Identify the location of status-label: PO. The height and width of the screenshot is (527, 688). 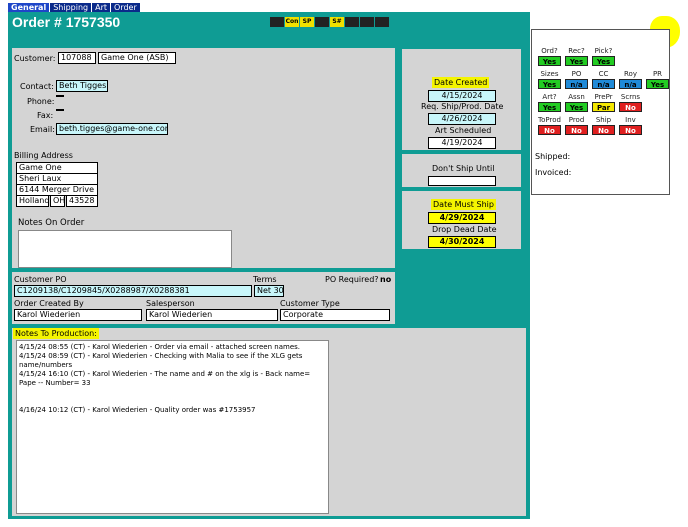
(576, 74).